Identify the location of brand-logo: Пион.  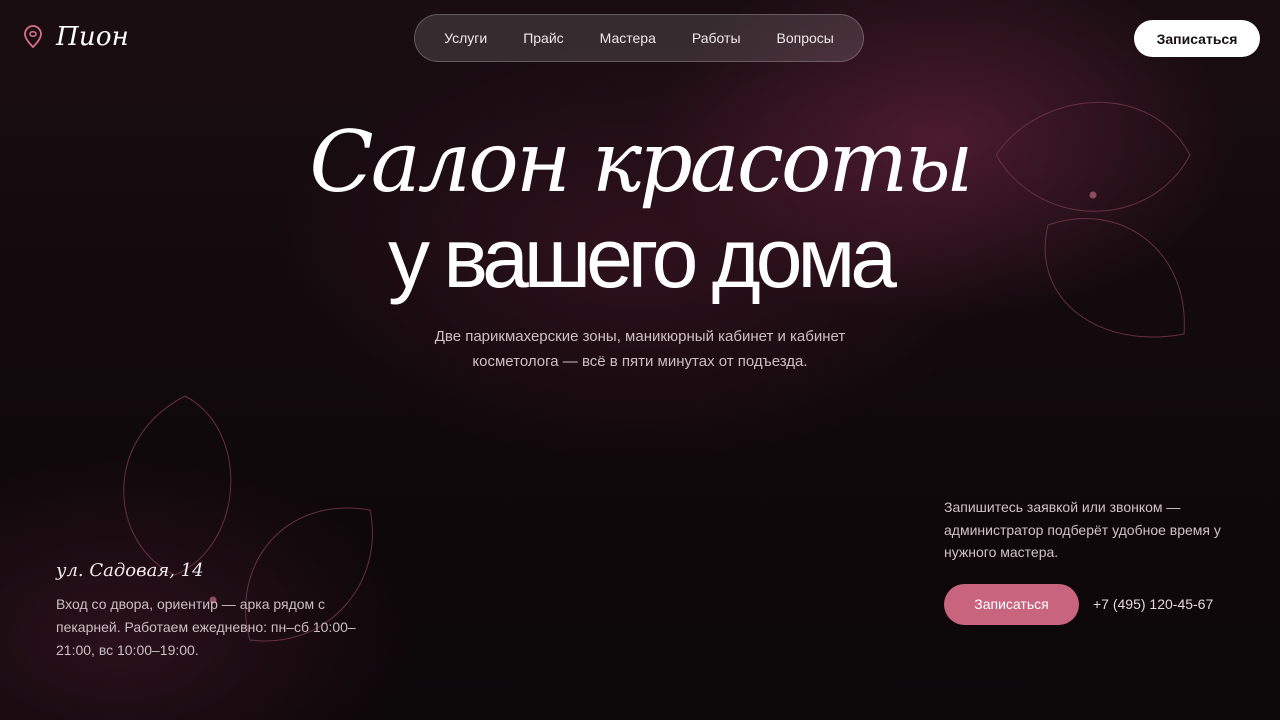
(75, 37).